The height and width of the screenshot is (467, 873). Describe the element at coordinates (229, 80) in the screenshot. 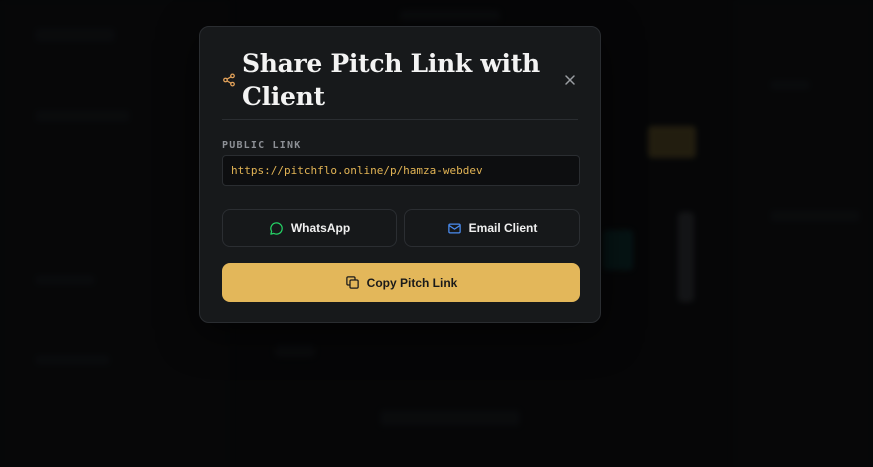

I see `share-icon` at that location.